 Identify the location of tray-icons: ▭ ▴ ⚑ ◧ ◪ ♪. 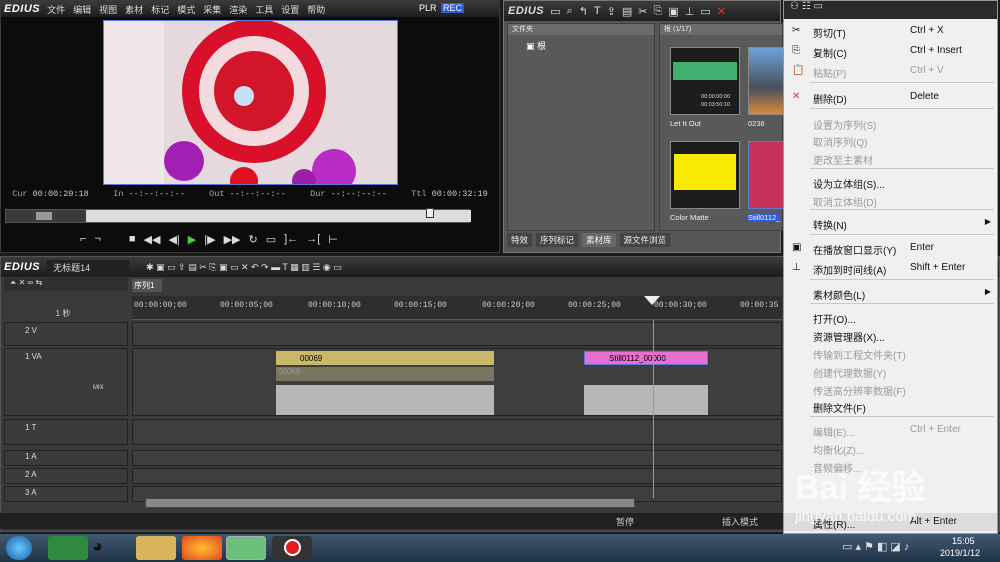
(875, 546).